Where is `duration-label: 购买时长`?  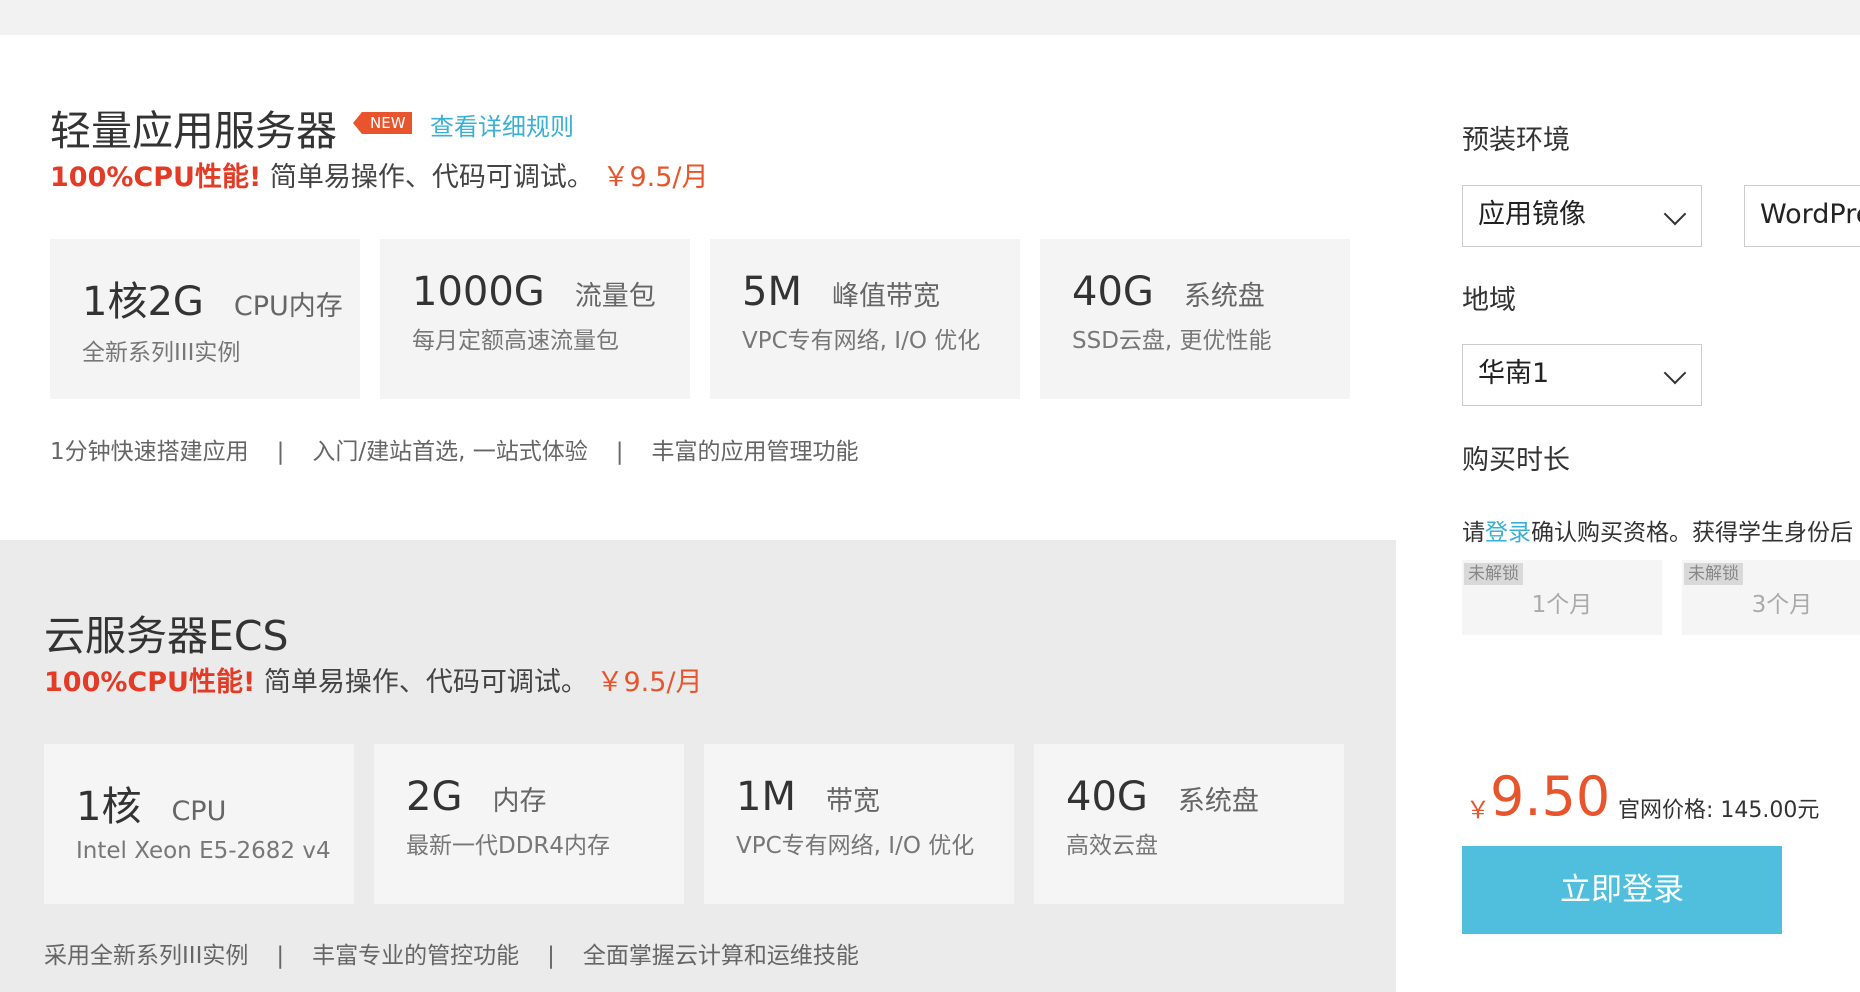 duration-label: 购买时长 is located at coordinates (1516, 460).